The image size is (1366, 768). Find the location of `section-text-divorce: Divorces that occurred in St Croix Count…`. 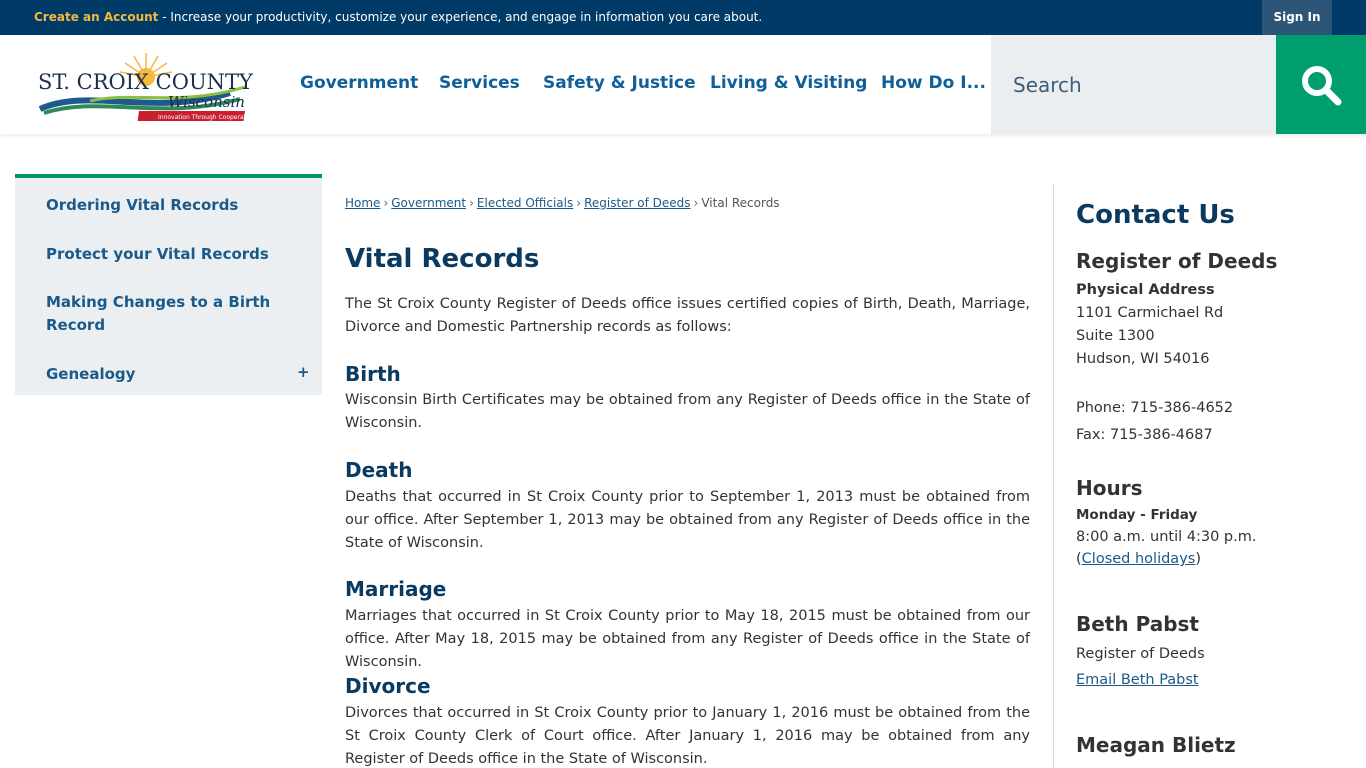

section-text-divorce: Divorces that occurred in St Croix Count… is located at coordinates (687, 736).